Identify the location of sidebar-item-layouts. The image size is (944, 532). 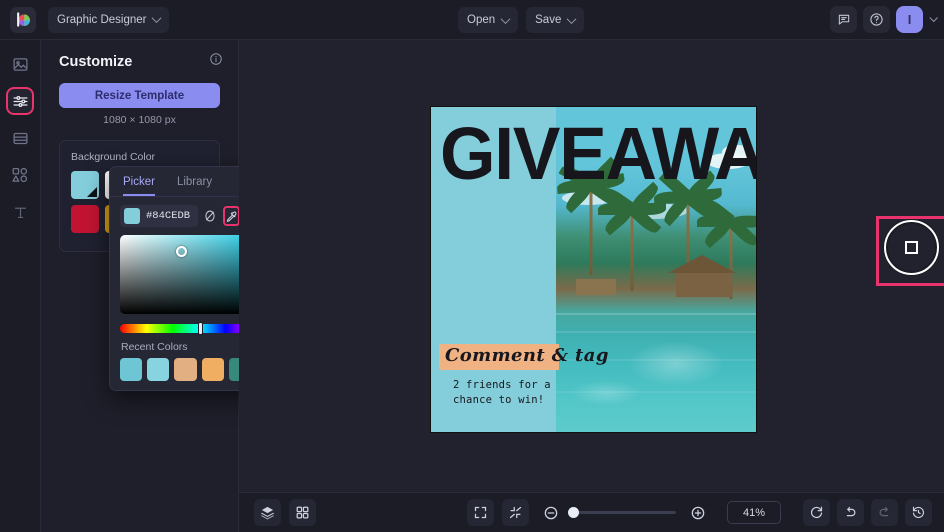
(20, 138).